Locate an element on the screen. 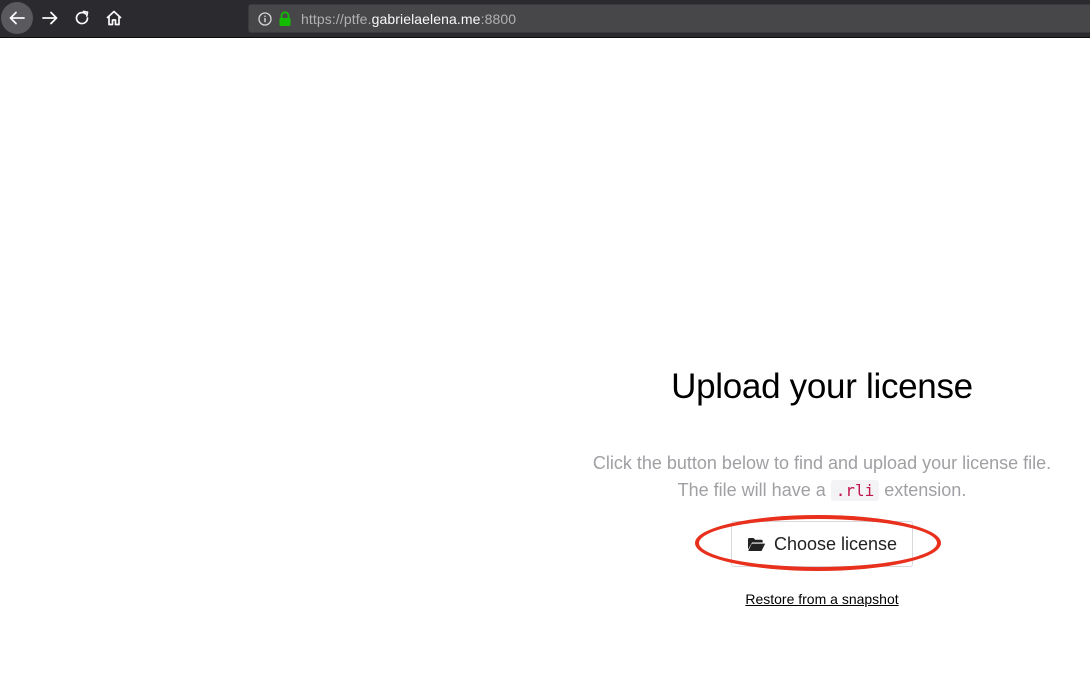  home-icon is located at coordinates (114, 18).